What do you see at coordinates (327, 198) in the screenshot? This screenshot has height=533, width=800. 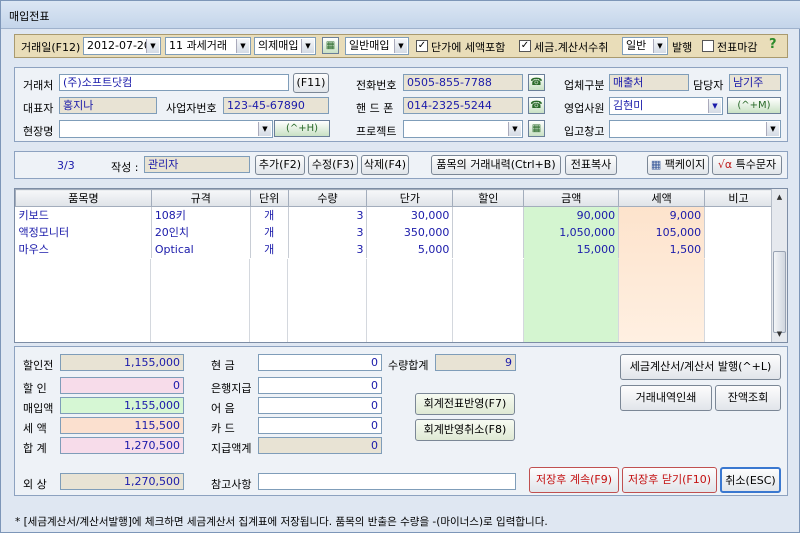 I see `grid-header-cell: 수량` at bounding box center [327, 198].